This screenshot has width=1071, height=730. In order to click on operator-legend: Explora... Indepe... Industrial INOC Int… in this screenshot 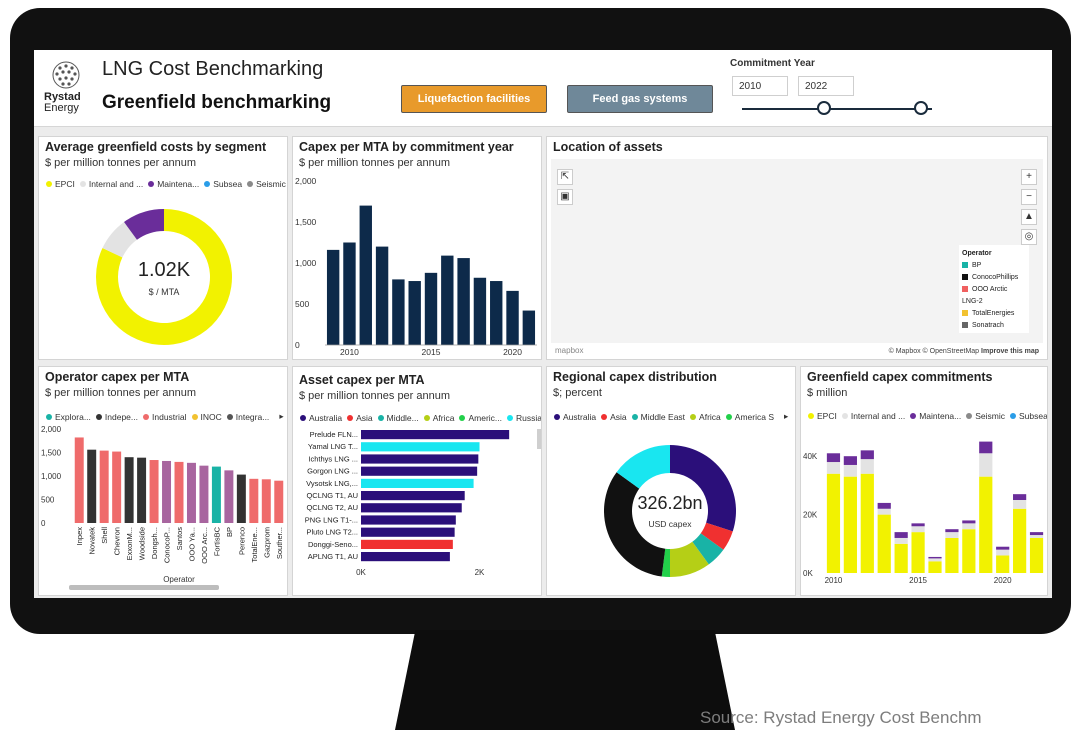, I will do `click(163, 416)`.